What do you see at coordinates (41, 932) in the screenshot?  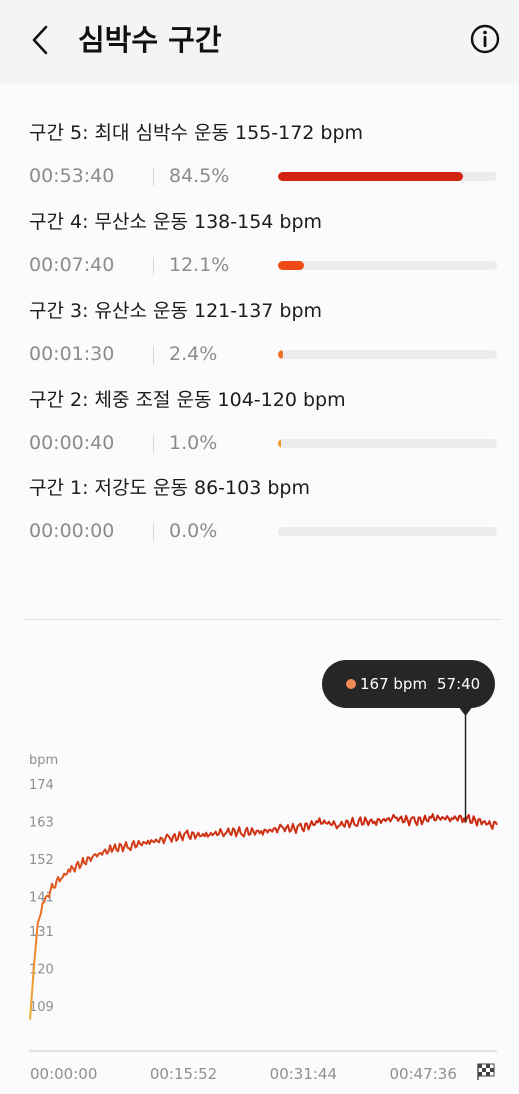 I see `y-tick-label: 131` at bounding box center [41, 932].